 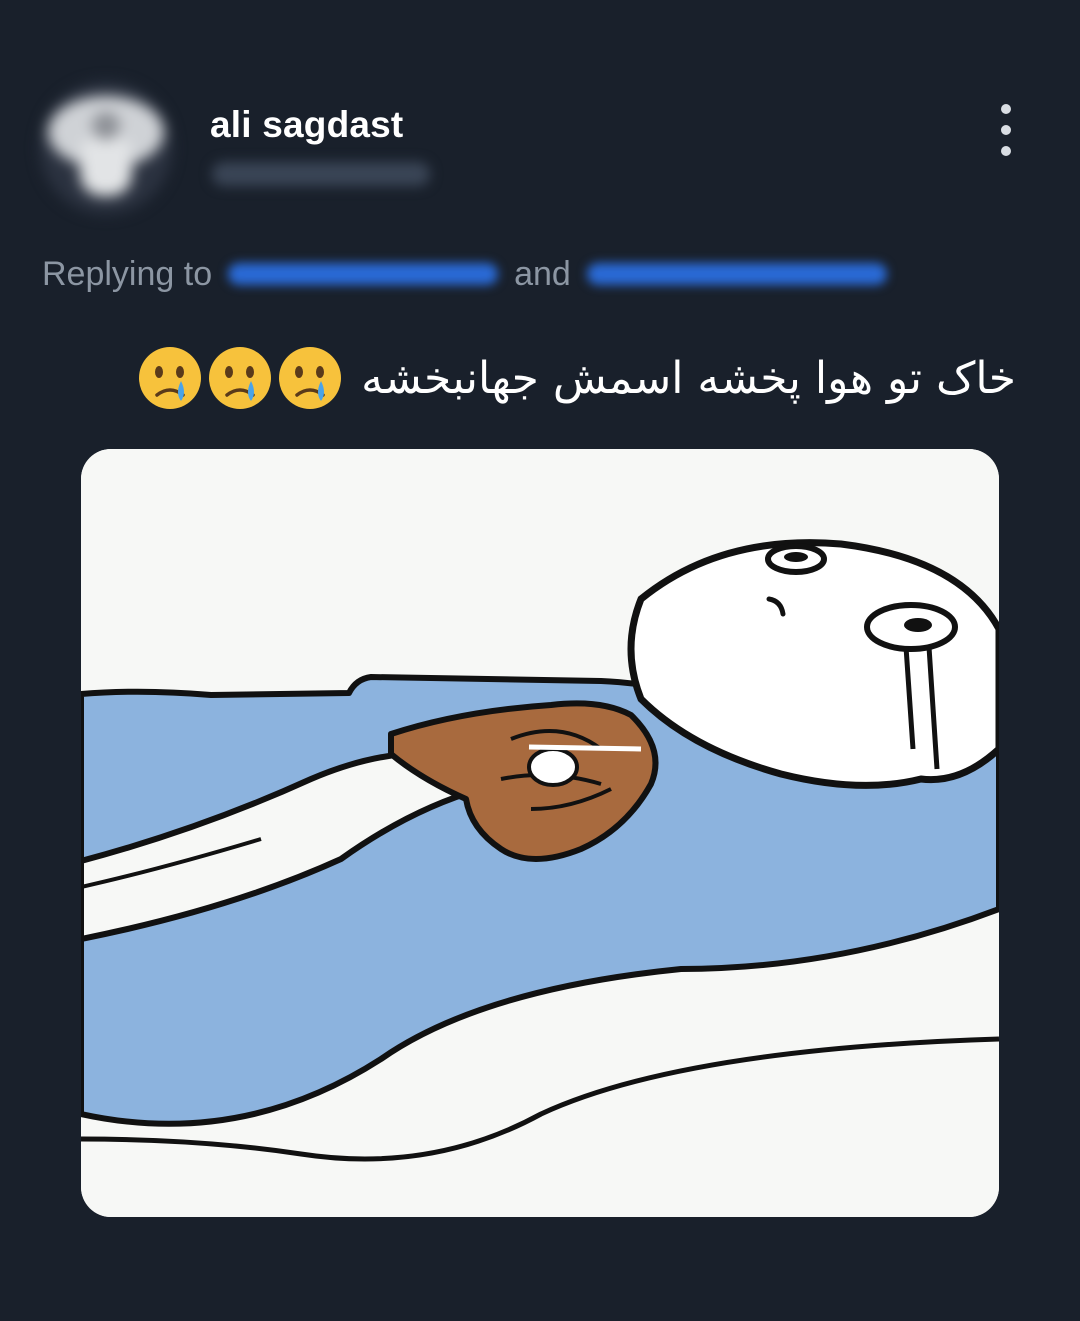 I want to click on replying-to-line: Replying to and, so click(x=492, y=274).